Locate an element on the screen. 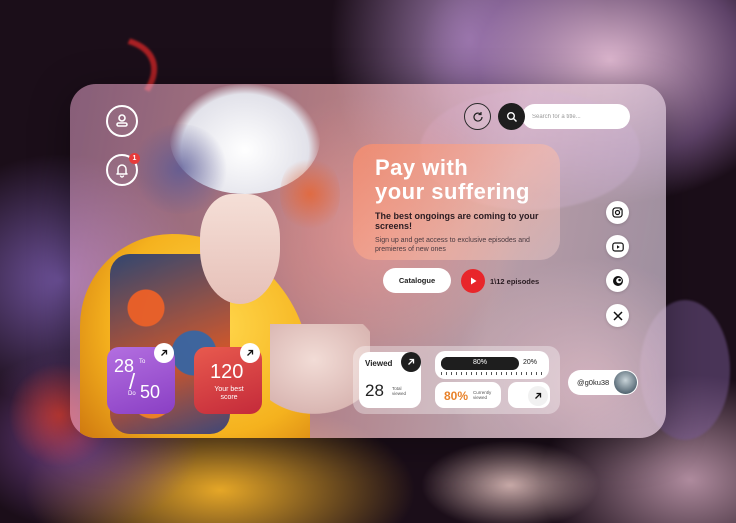 The width and height of the screenshot is (736, 523). progress-left-label: 80% is located at coordinates (479, 362).